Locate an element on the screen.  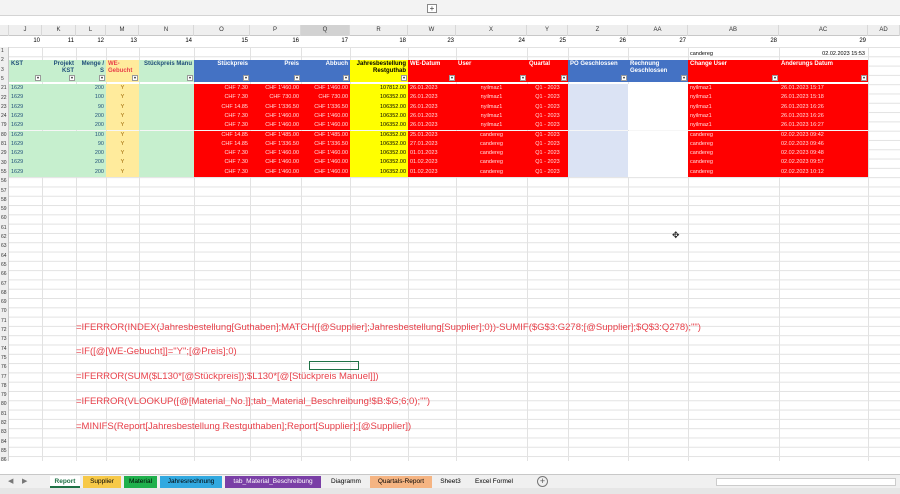
row-header: 21 is located at coordinates (4, 88).